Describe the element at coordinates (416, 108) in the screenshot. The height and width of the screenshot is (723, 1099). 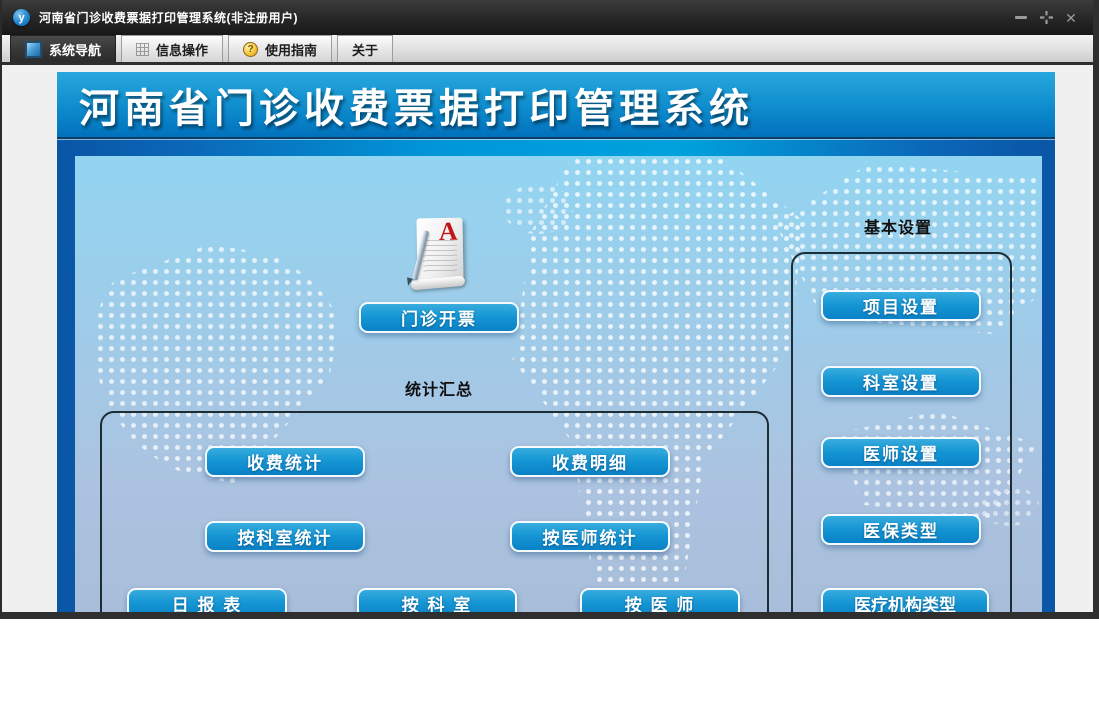
I see `page-title: 河南省门诊收费票据打印管理系统` at that location.